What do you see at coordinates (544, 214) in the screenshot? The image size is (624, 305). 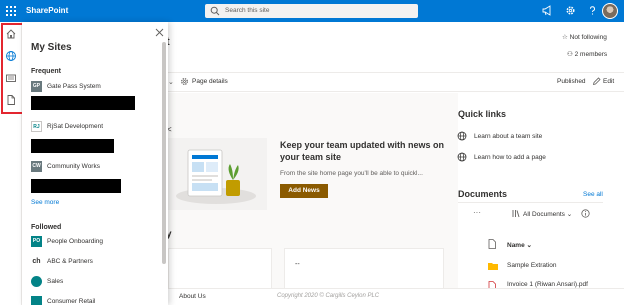 I see `view-selector-label: All Documents` at bounding box center [544, 214].